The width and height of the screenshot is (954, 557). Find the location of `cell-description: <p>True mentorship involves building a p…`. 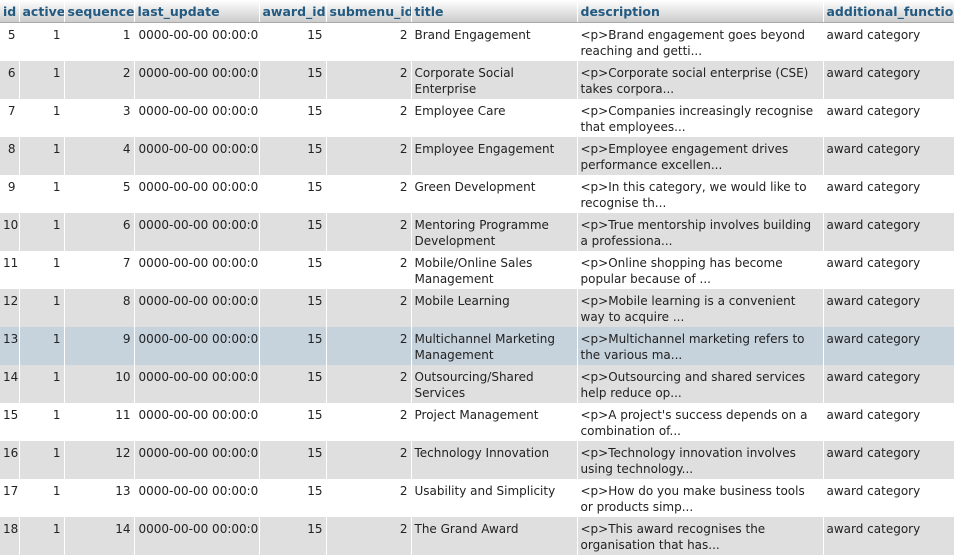

cell-description: <p>True mentorship involves building a p… is located at coordinates (700, 231).